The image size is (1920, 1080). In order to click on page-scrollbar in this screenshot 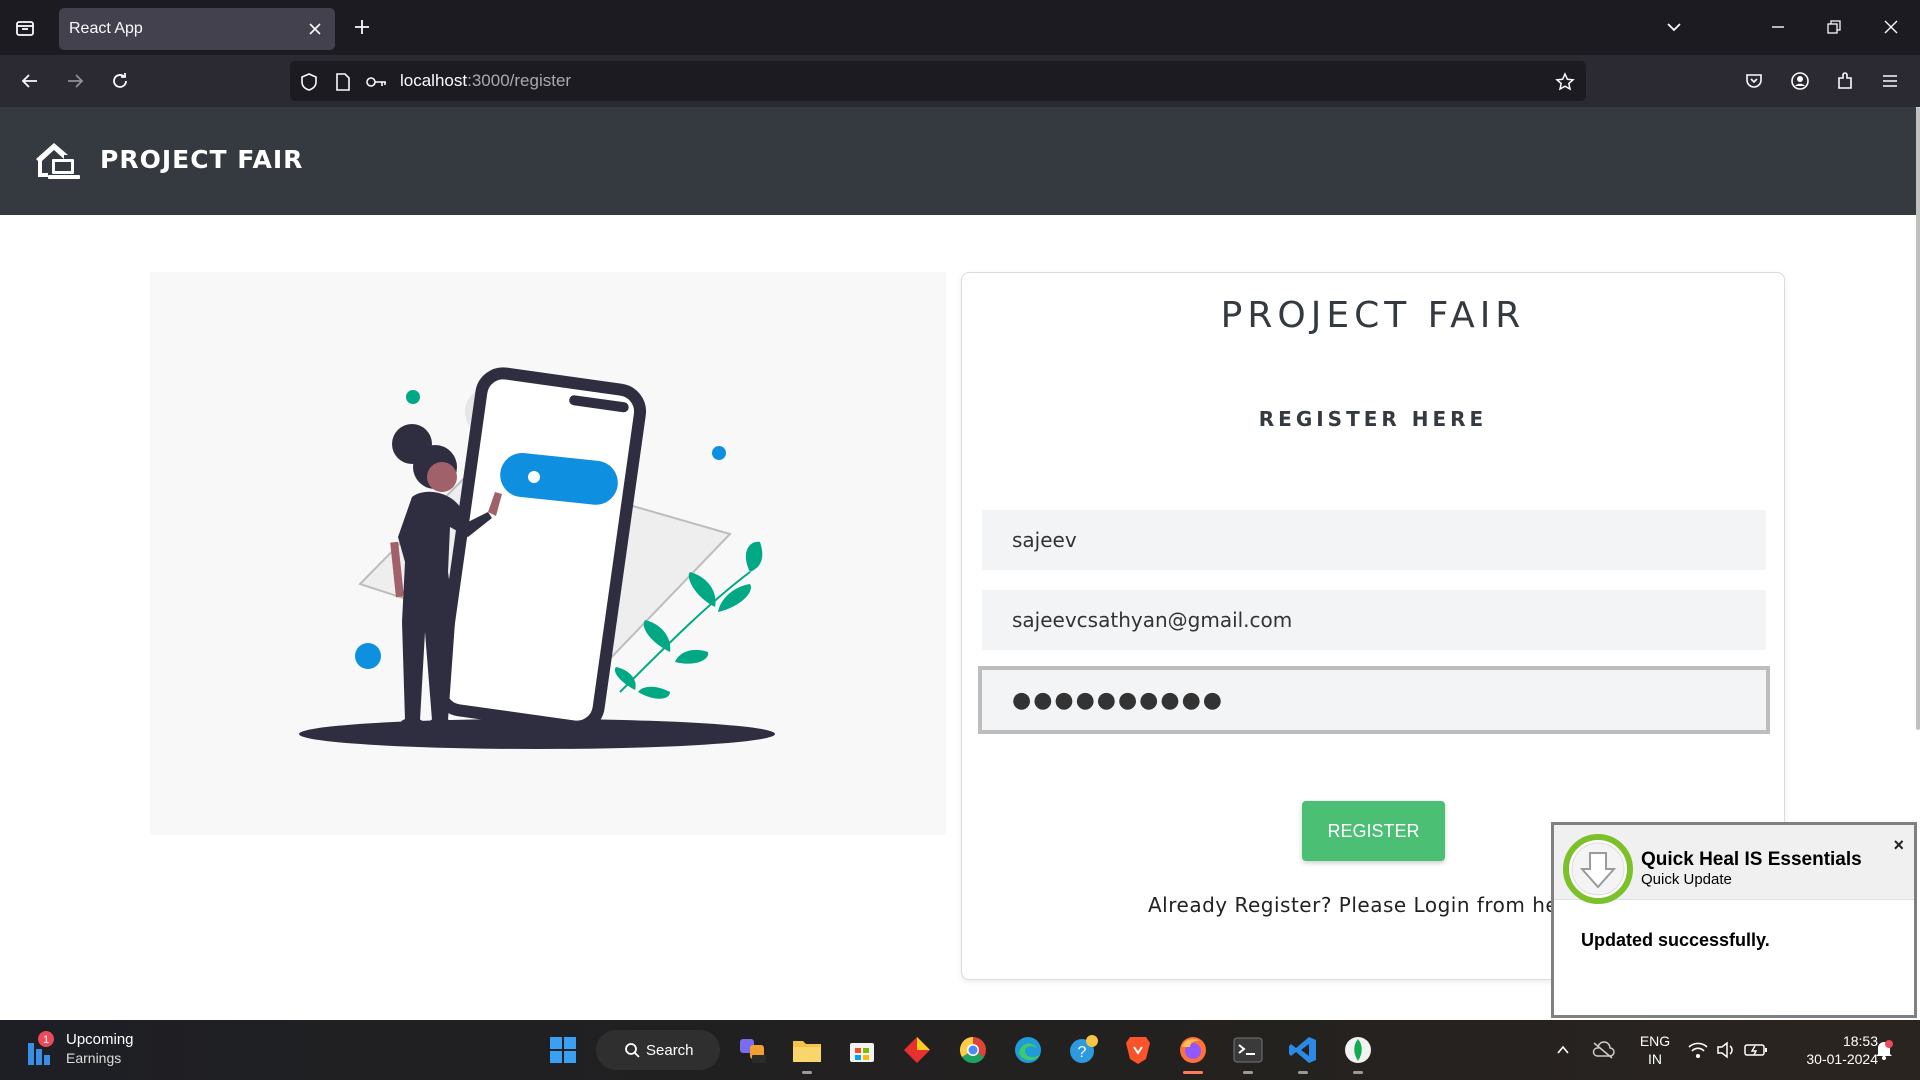, I will do `click(1918, 418)`.